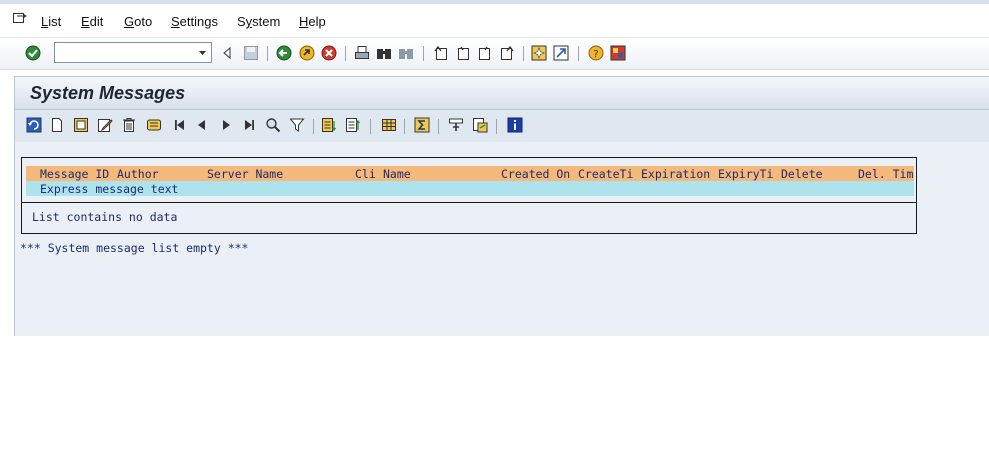 This screenshot has height=460, width=989. What do you see at coordinates (422, 125) in the screenshot?
I see `total-sigma-icon` at bounding box center [422, 125].